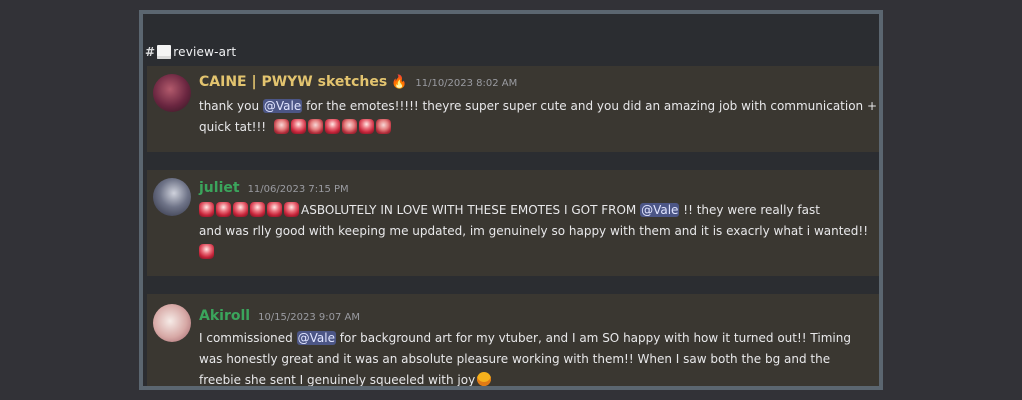 This screenshot has width=1022, height=400. What do you see at coordinates (399, 82) in the screenshot?
I see `fire-icon: 🔥` at bounding box center [399, 82].